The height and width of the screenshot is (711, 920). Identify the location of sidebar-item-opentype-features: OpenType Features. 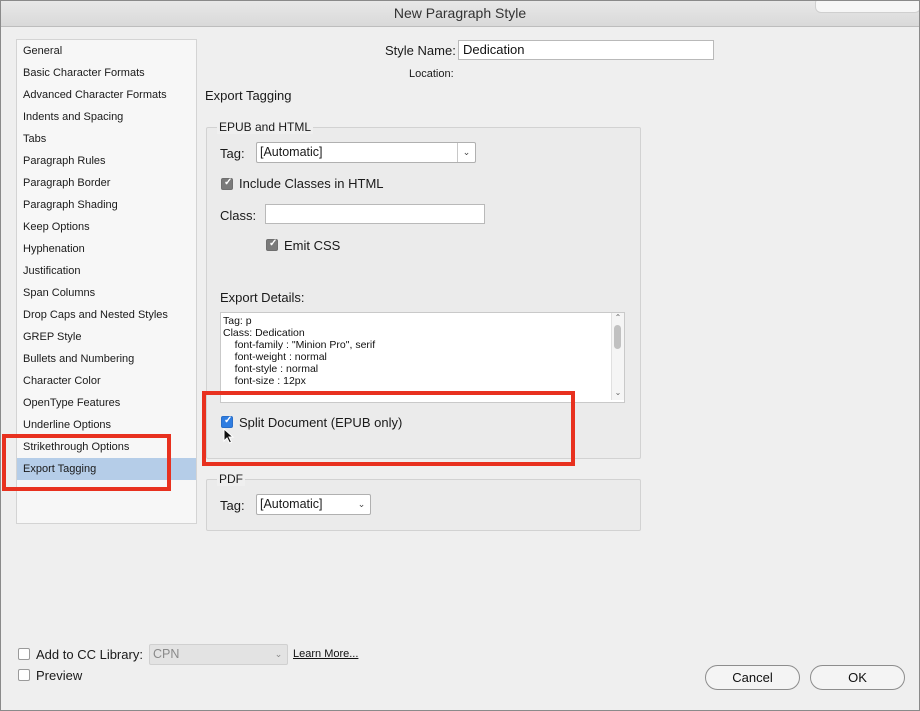
(106, 403).